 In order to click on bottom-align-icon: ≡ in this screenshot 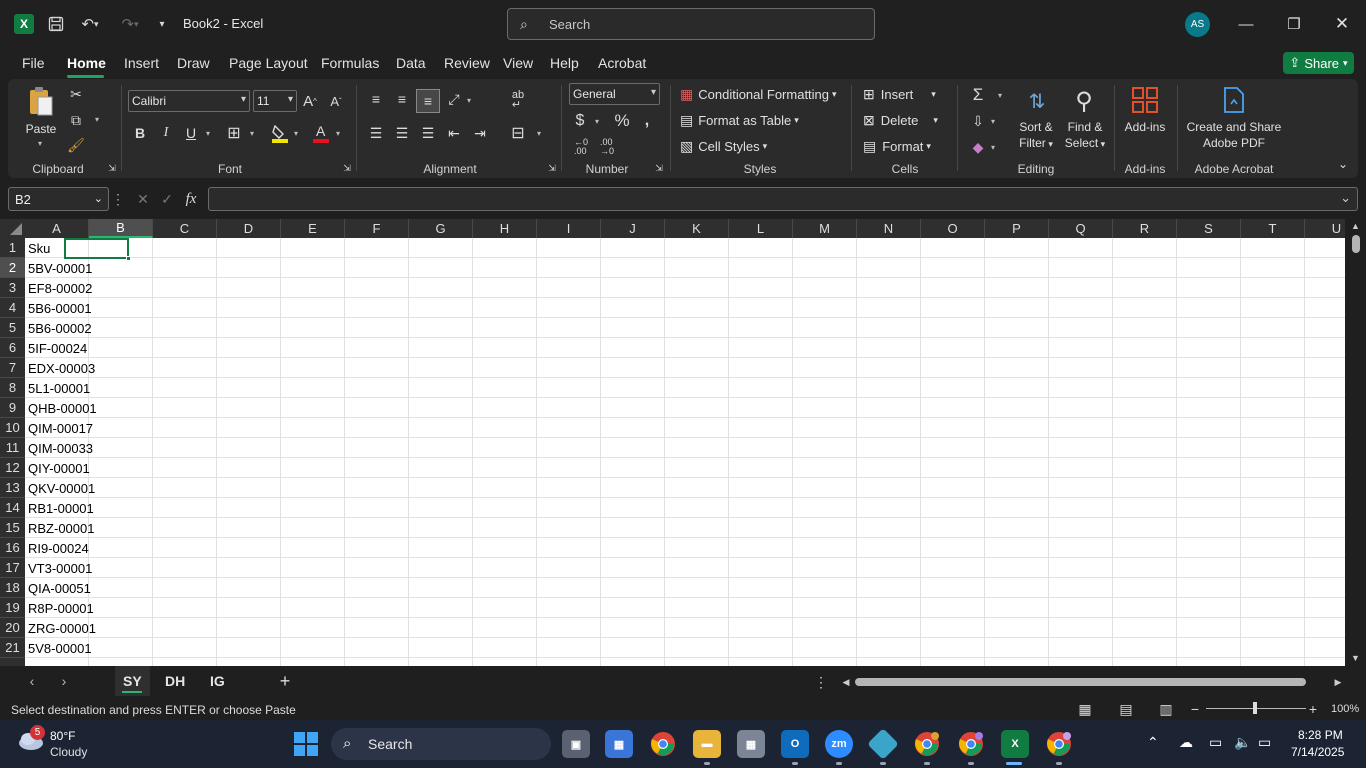, I will do `click(428, 101)`.